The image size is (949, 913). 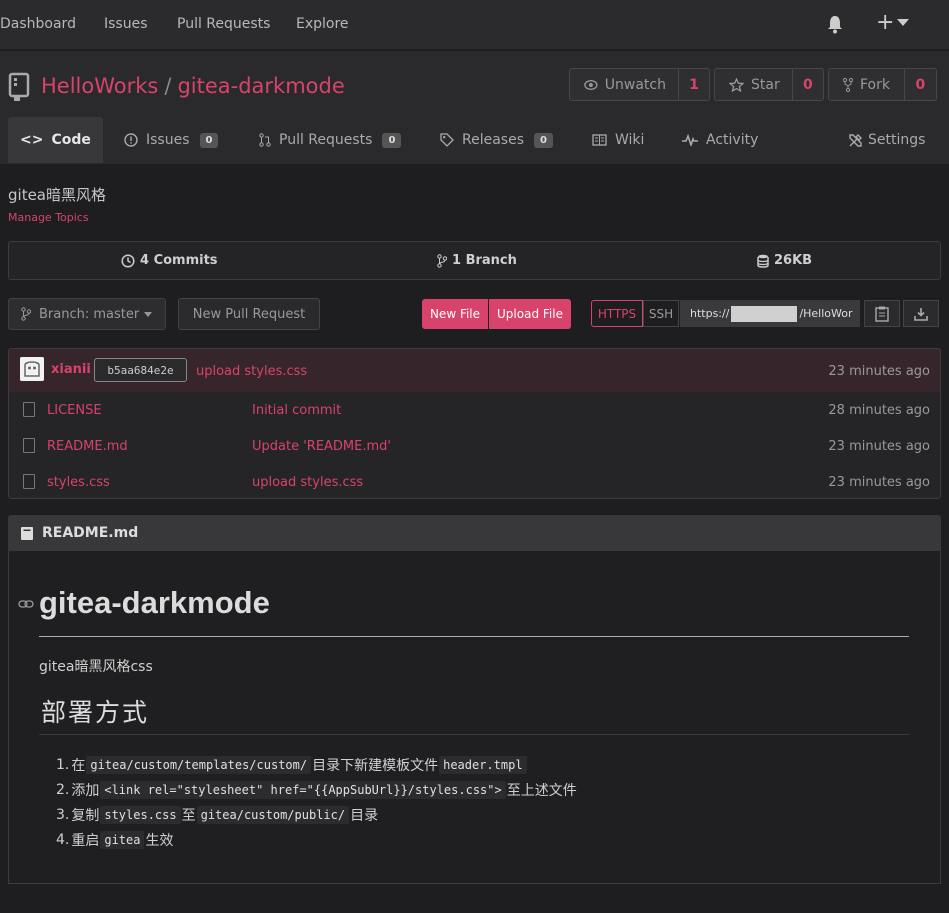 What do you see at coordinates (265, 140) in the screenshot?
I see `pull-request-icon` at bounding box center [265, 140].